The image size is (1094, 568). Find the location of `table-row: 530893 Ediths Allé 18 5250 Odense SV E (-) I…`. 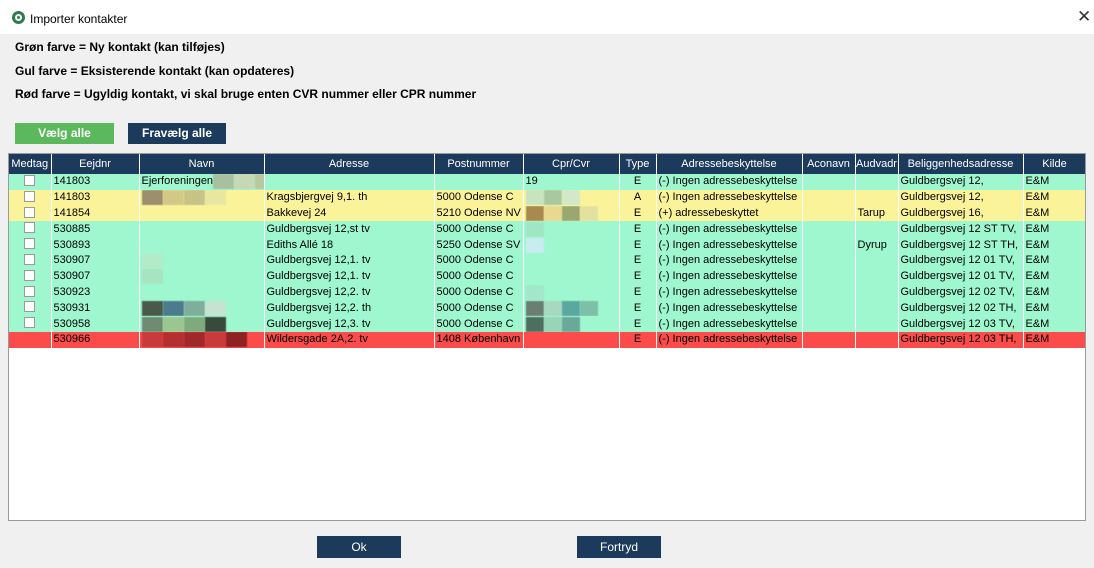

table-row: 530893 Ediths Allé 18 5250 Odense SV E (-) I… is located at coordinates (547, 245).